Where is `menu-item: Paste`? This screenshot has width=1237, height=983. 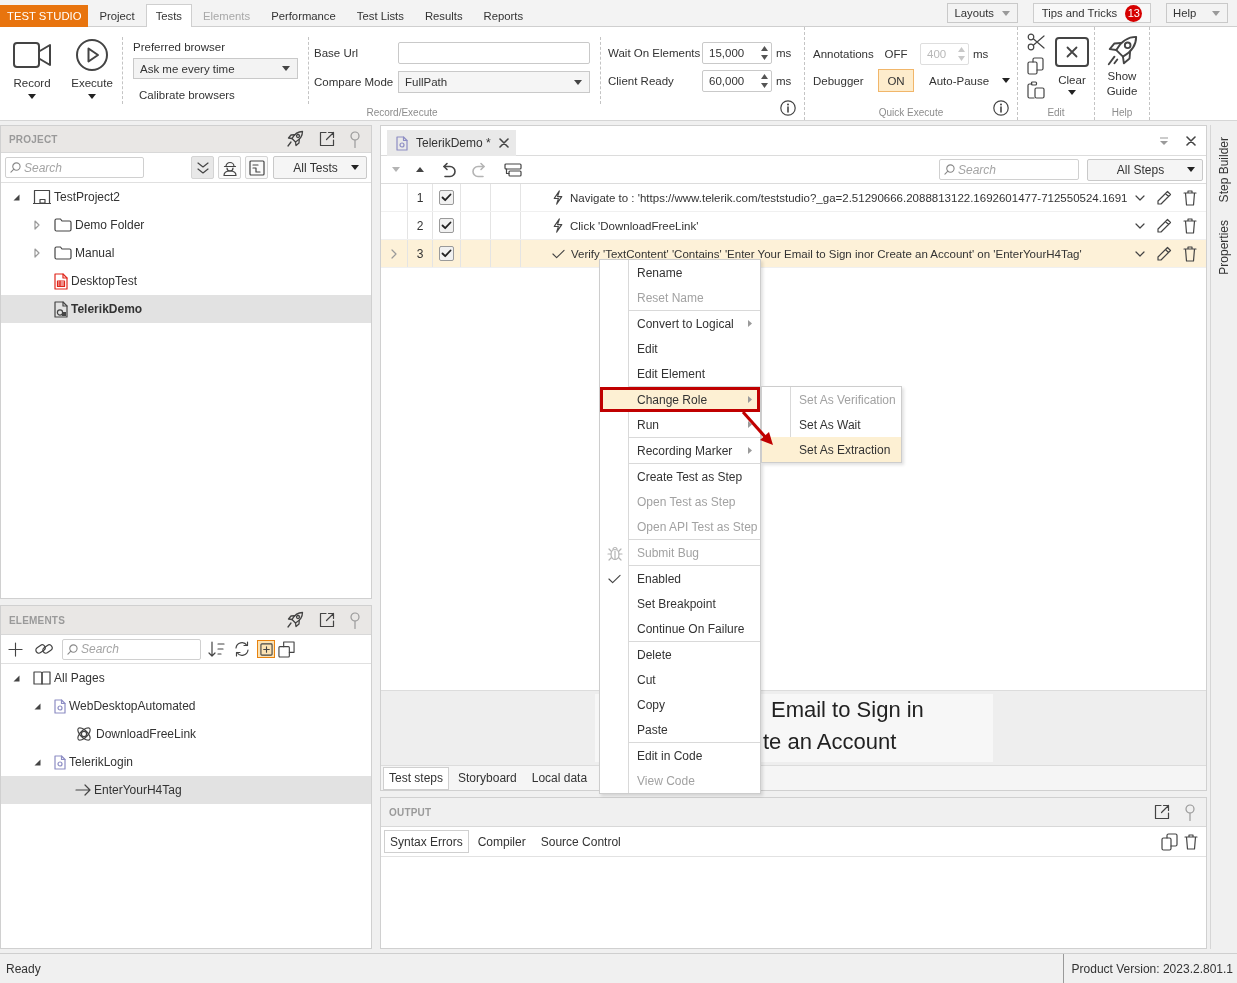
menu-item: Paste is located at coordinates (680, 729).